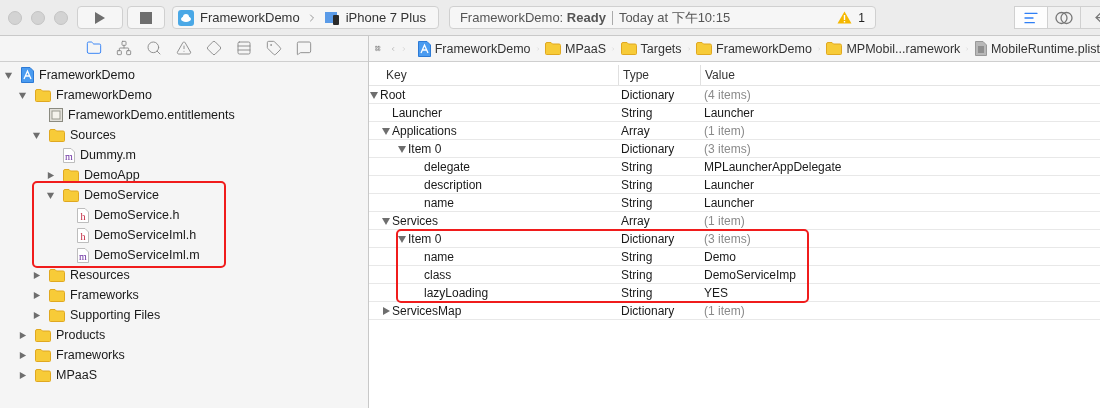  What do you see at coordinates (456, 292) in the screenshot?
I see `key-text: lazyLoading` at bounding box center [456, 292].